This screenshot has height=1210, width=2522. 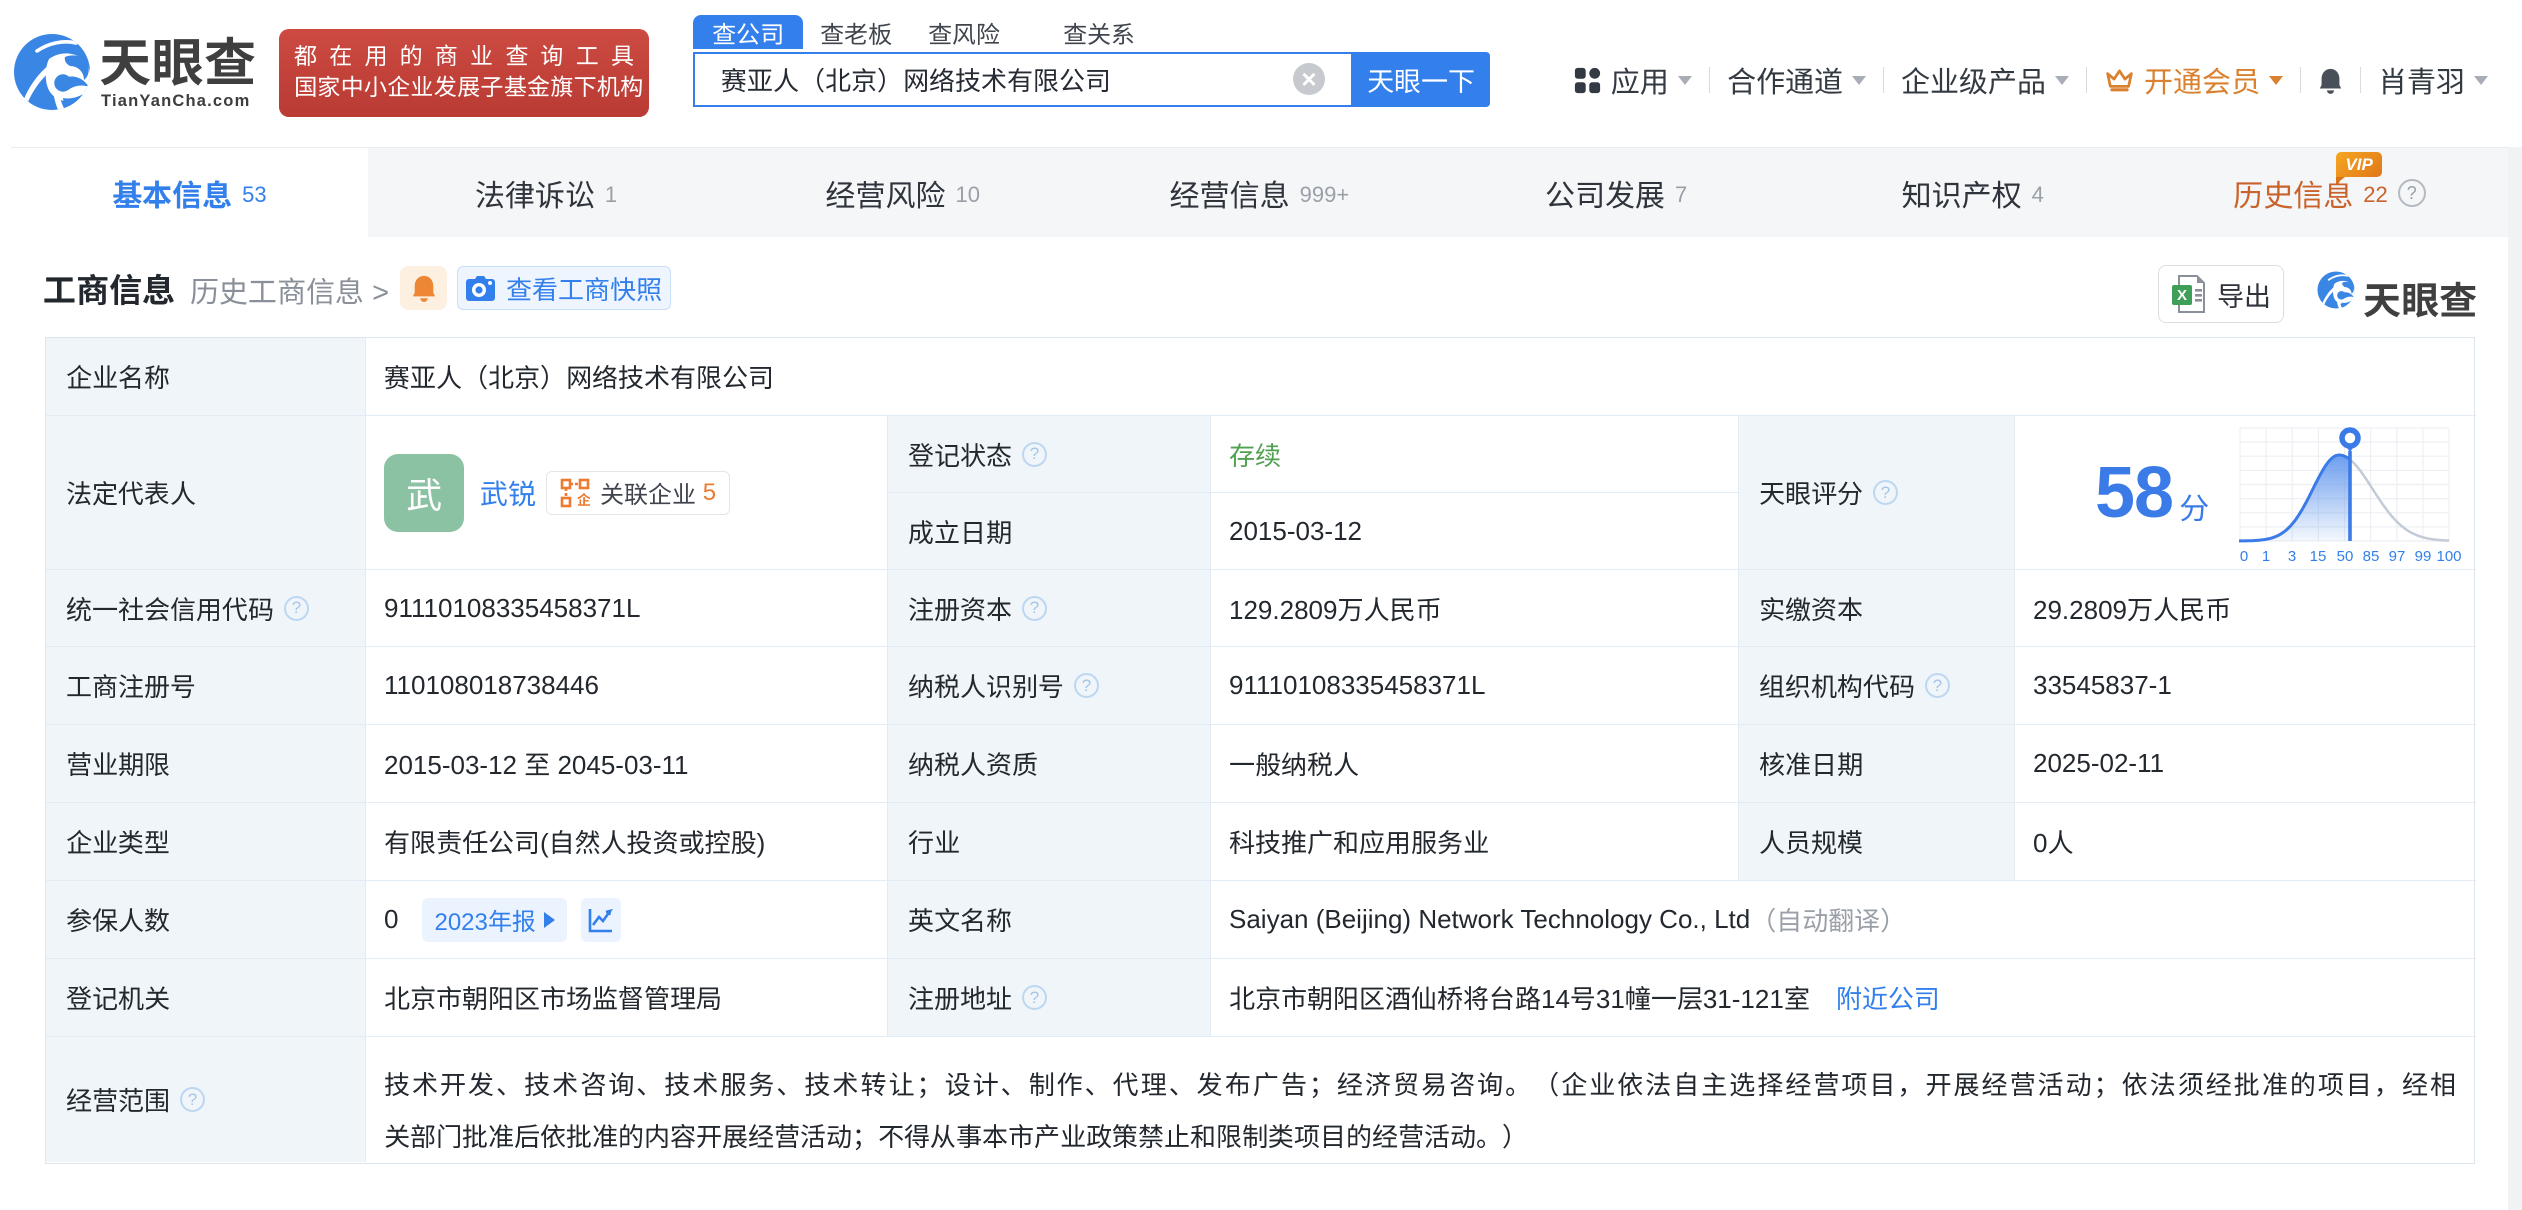 What do you see at coordinates (2266, 556) in the screenshot?
I see `svg-text: 1` at bounding box center [2266, 556].